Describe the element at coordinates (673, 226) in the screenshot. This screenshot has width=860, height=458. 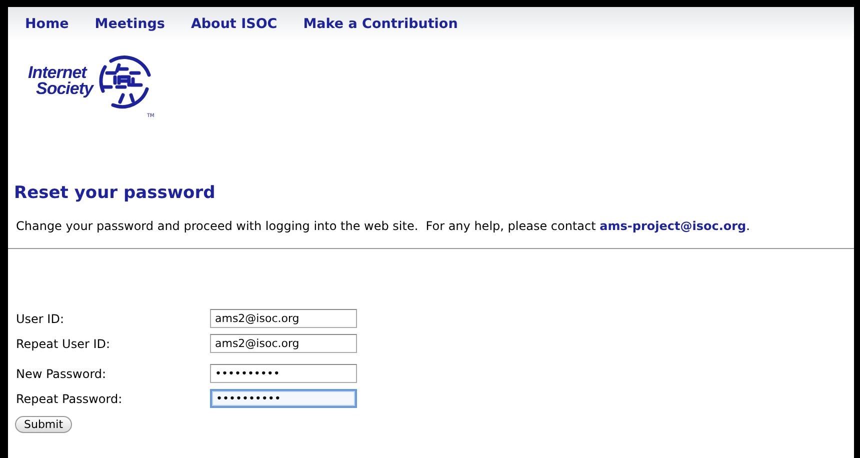
I see `email-link: ams-project@isoc.org` at that location.